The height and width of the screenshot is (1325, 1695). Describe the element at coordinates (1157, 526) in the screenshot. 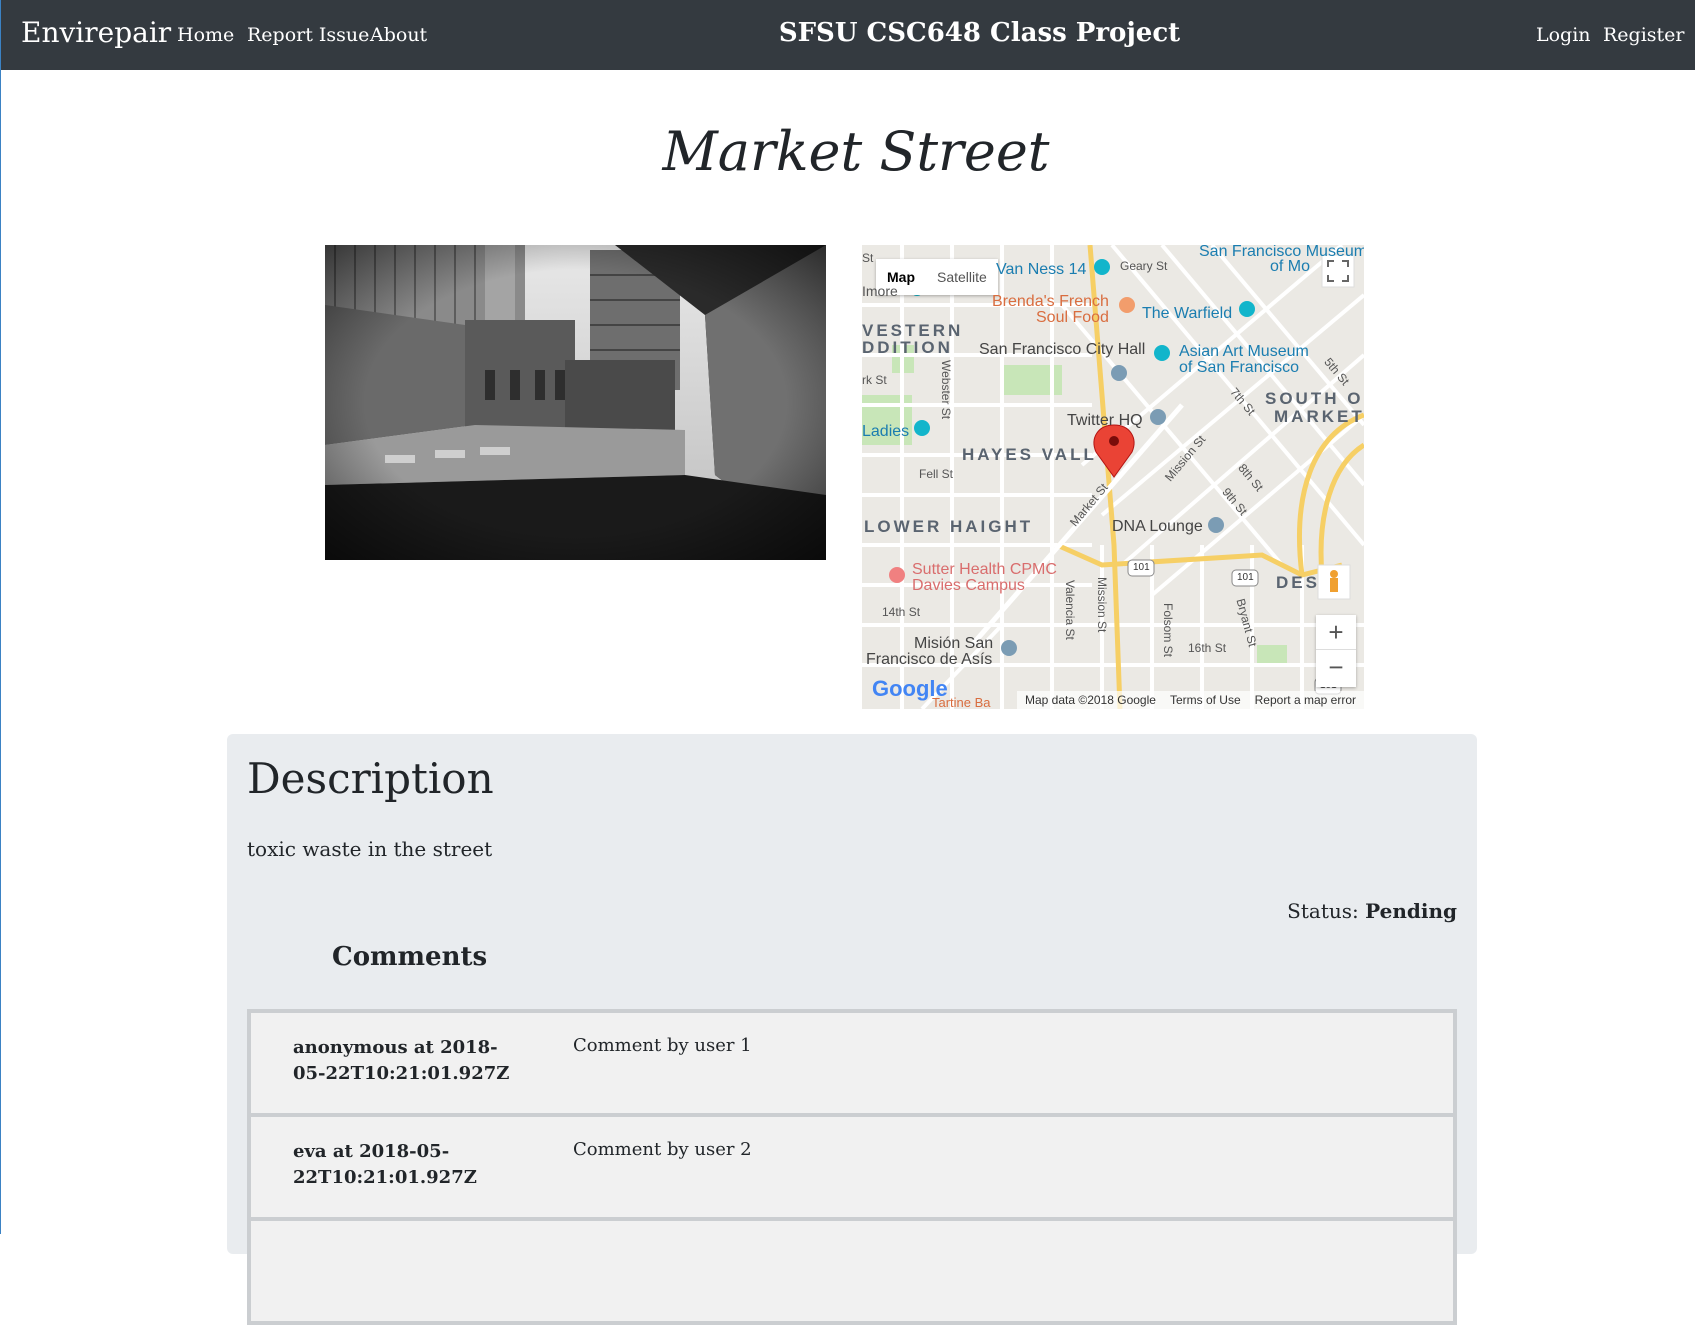

I see `map-label: DNA Lounge` at that location.